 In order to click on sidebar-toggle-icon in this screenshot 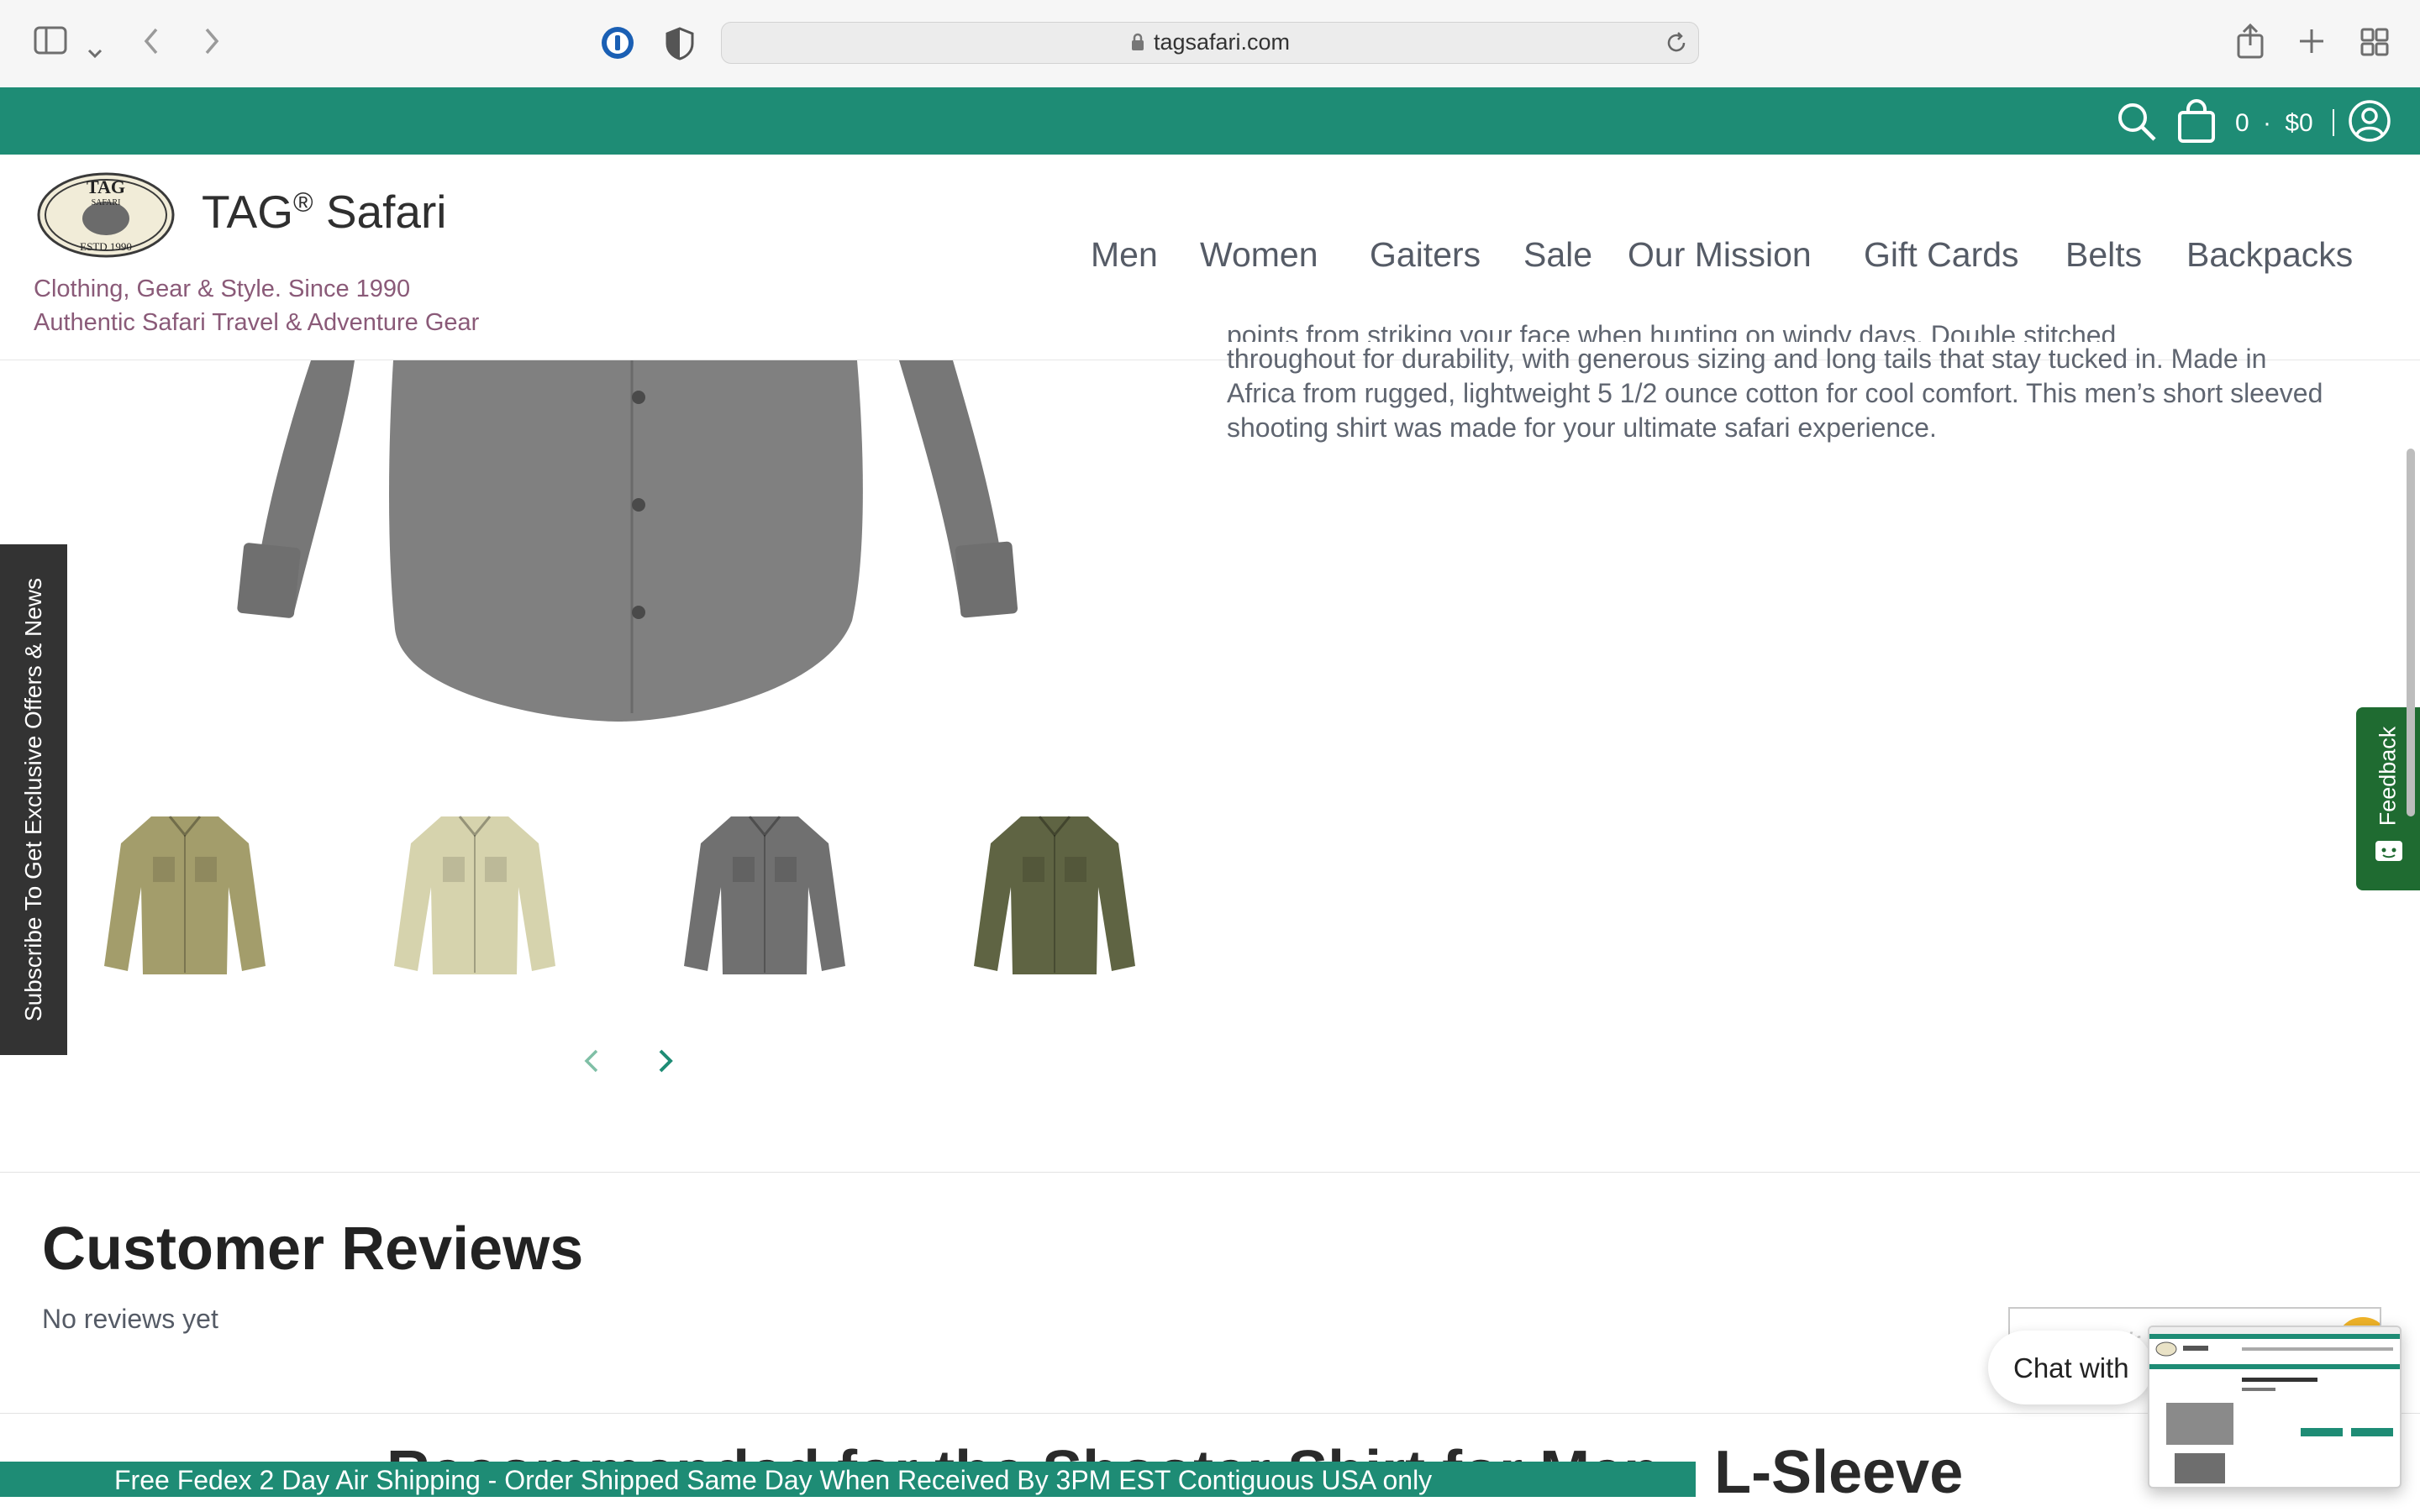, I will do `click(51, 43)`.